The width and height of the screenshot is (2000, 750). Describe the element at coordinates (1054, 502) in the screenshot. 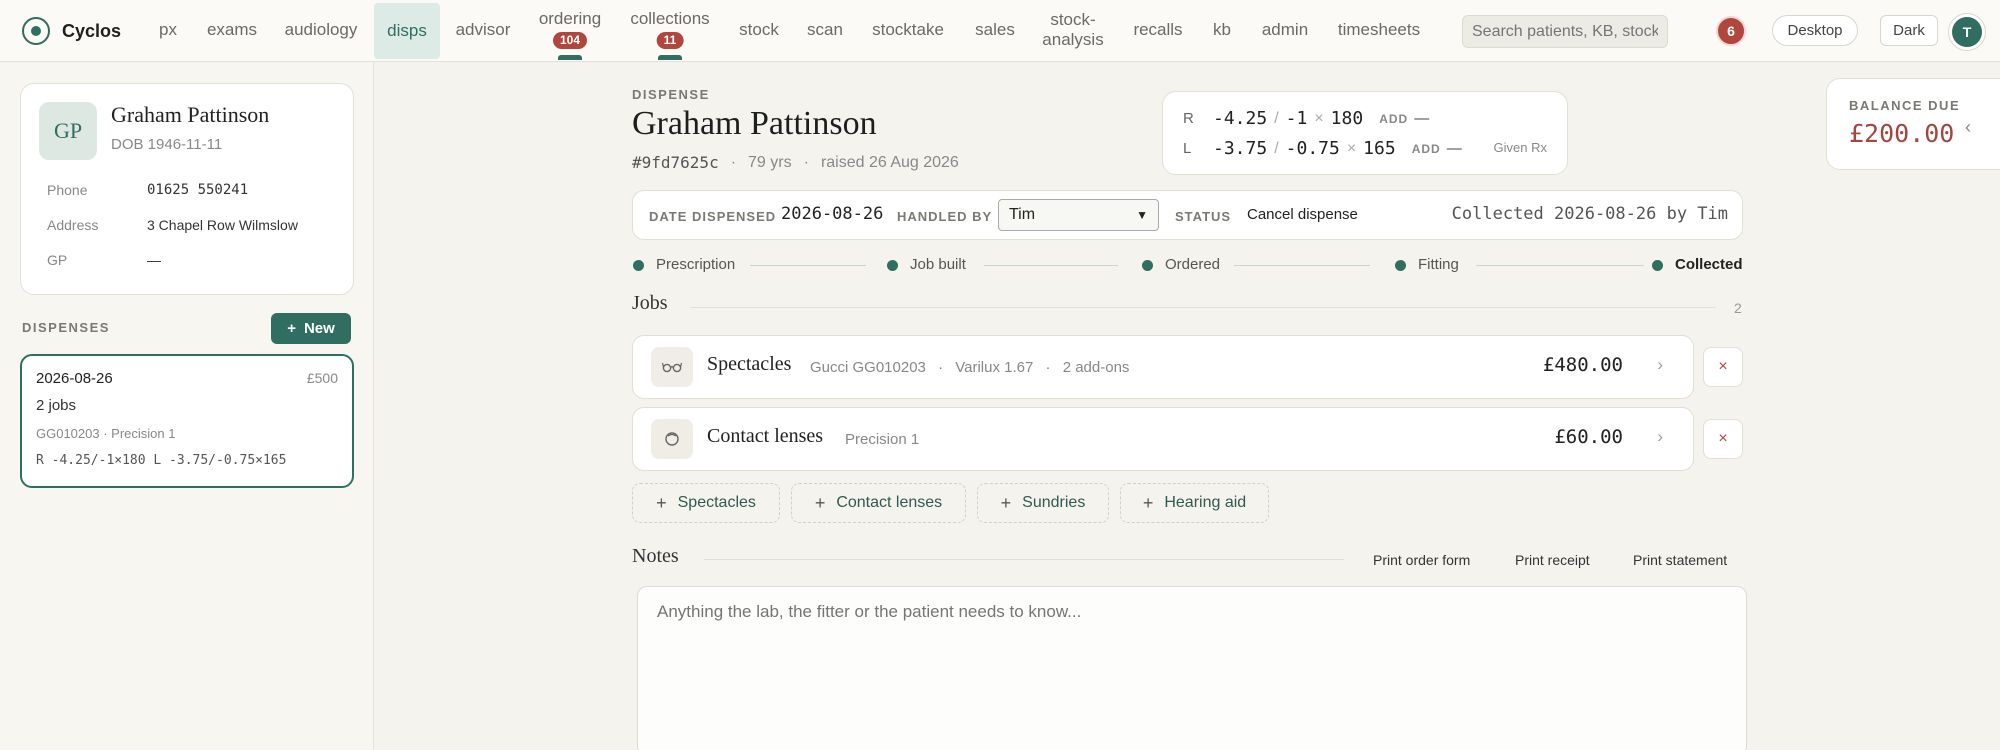

I see `add-button-label: Sundries` at that location.